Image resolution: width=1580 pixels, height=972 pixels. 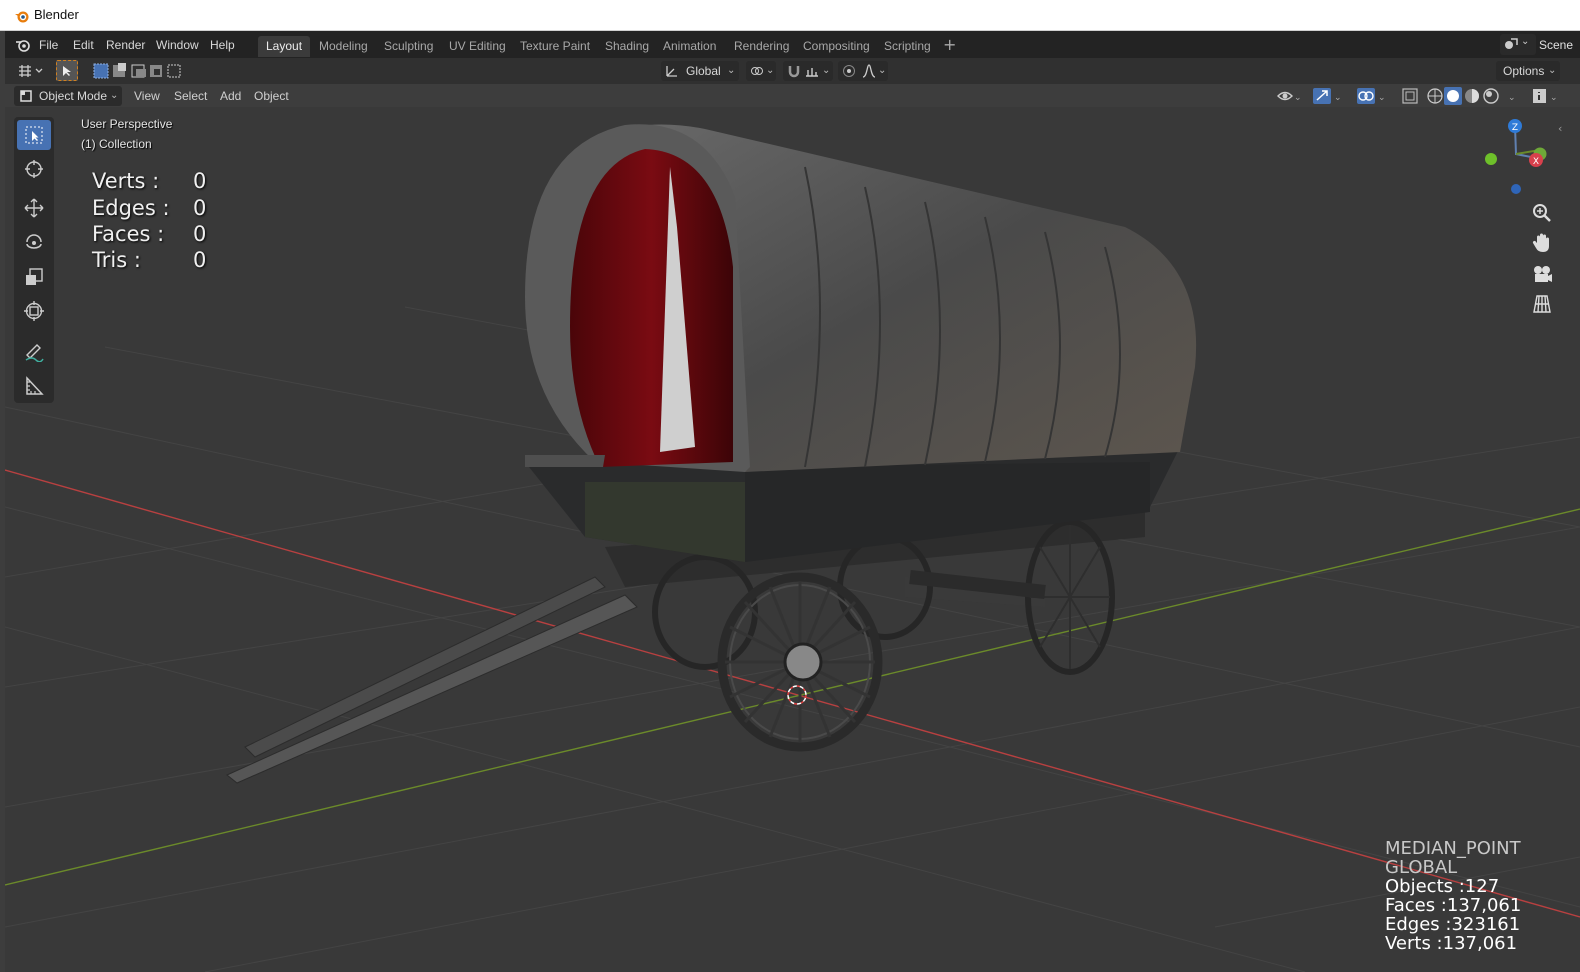 I want to click on tool-cursor, so click(x=34, y=169).